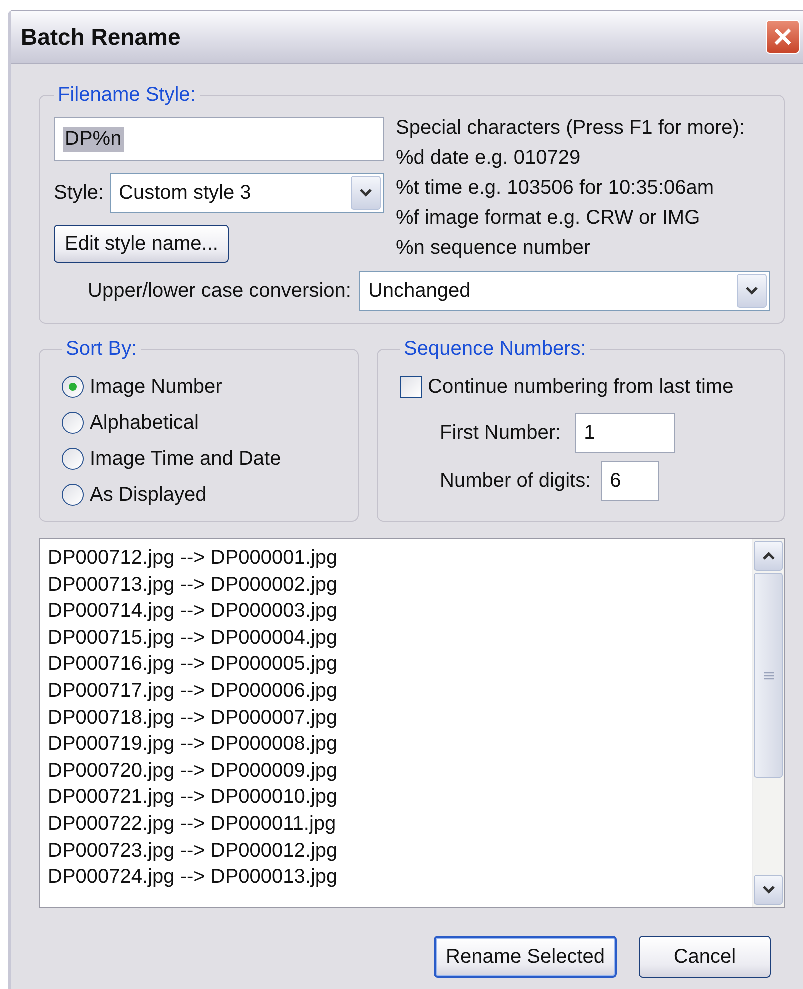 The width and height of the screenshot is (803, 989). Describe the element at coordinates (203, 459) in the screenshot. I see `sort-option: Image Time and Date` at that location.